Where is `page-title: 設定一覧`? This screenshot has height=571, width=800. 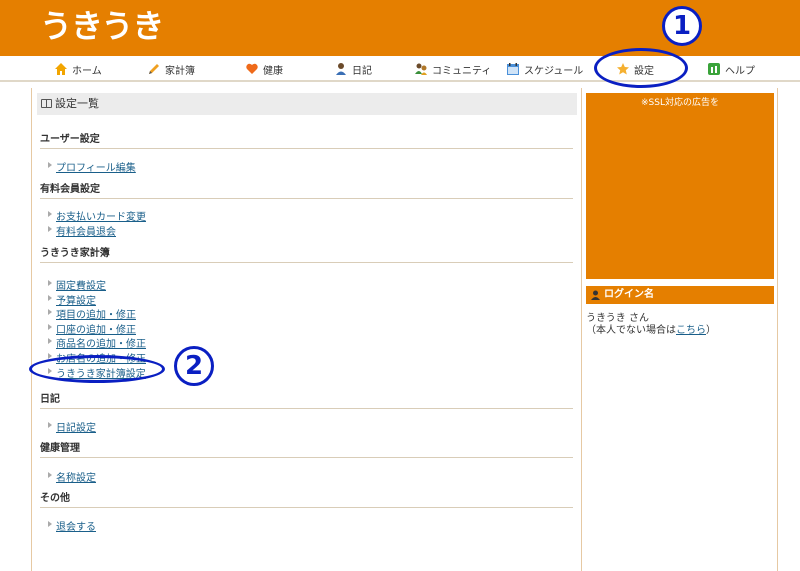
page-title: 設定一覧 is located at coordinates (307, 104).